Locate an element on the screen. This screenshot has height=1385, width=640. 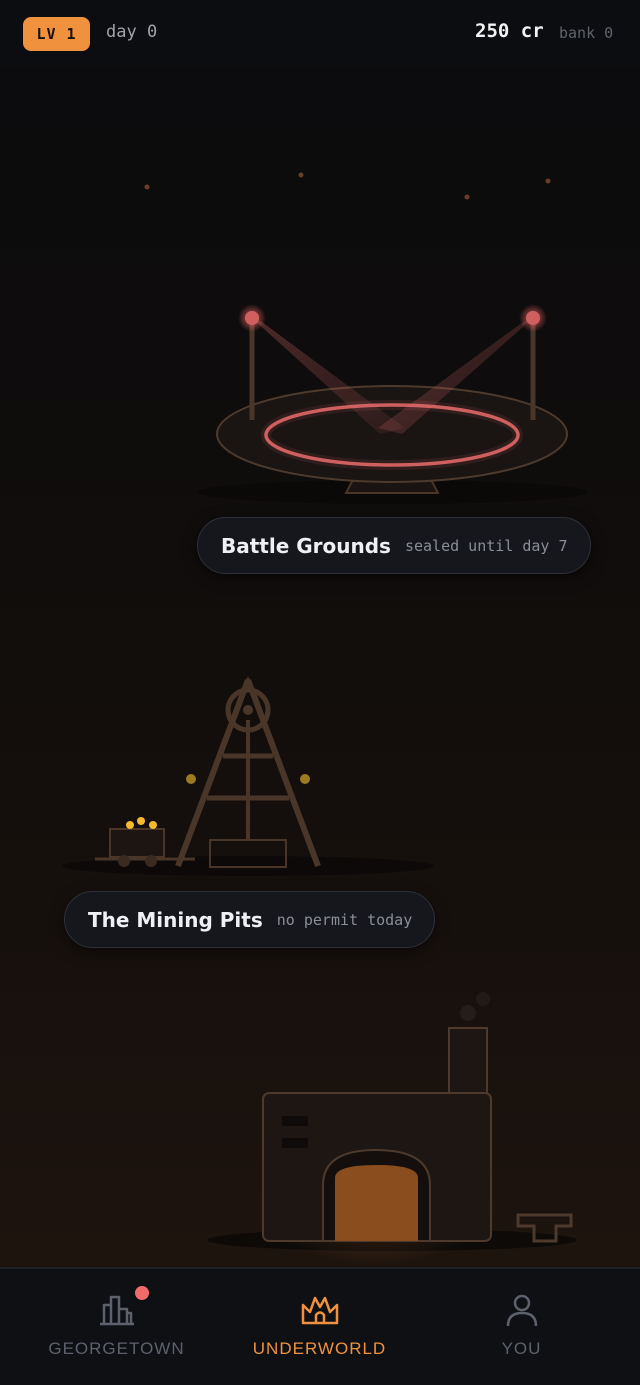
nav-label: GEORGETOWN is located at coordinates (116, 1348).